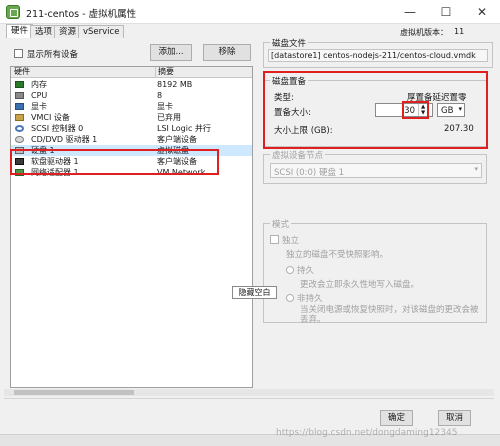 The image size is (500, 446). I want to click on show-all-devices-checkbox: 显示所有设备, so click(46, 54).